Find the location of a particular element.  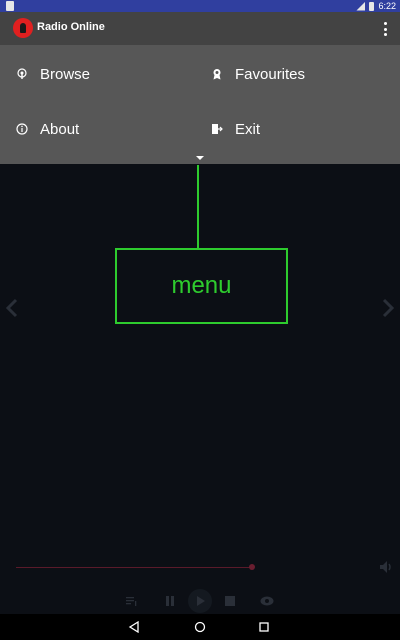

status-bar-right: 6:22 is located at coordinates (376, 6).